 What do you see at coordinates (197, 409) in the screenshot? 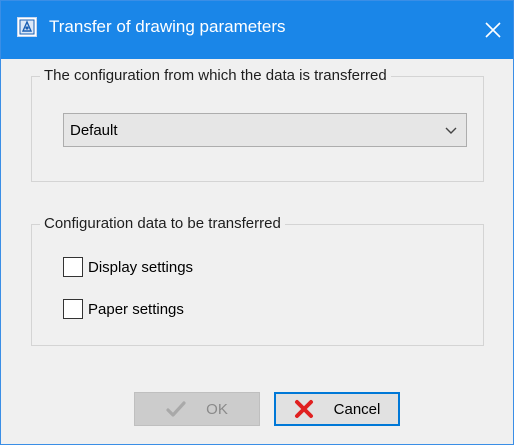
I see `ok-button: OK` at bounding box center [197, 409].